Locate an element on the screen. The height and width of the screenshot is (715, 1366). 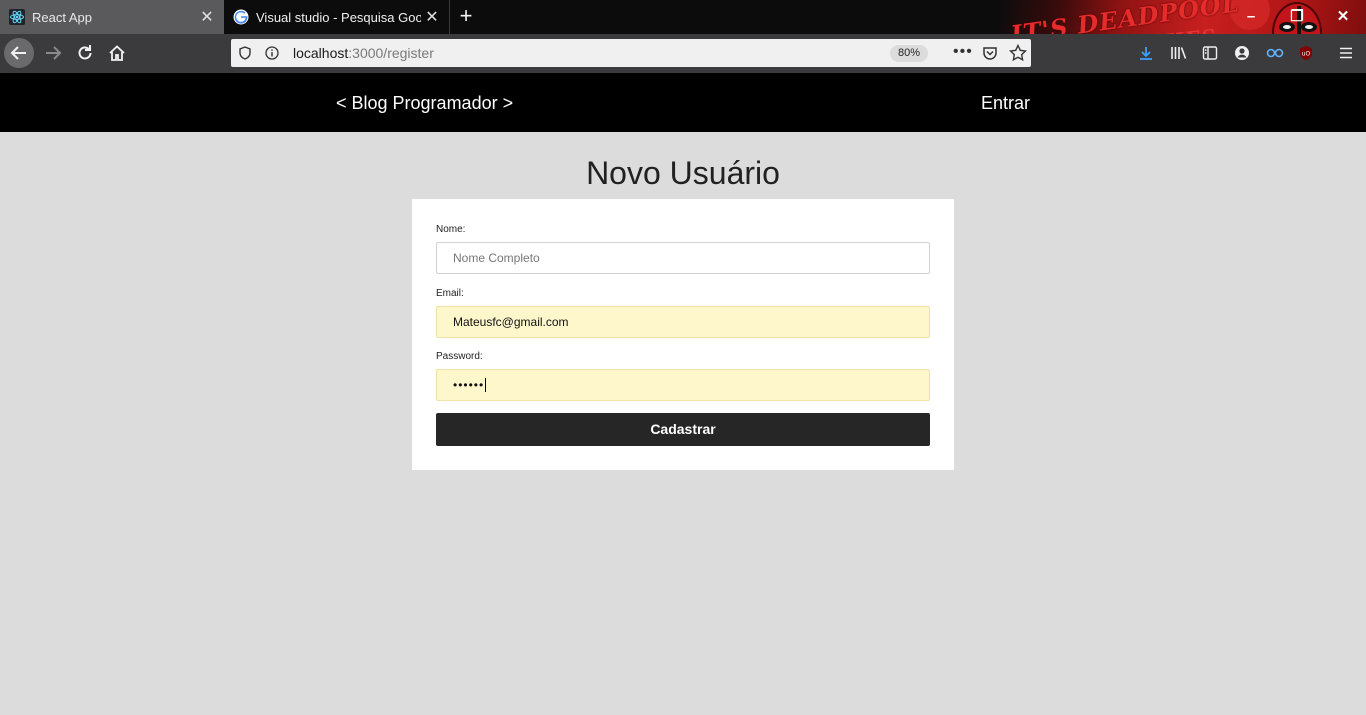
reload-icon is located at coordinates (85, 52).